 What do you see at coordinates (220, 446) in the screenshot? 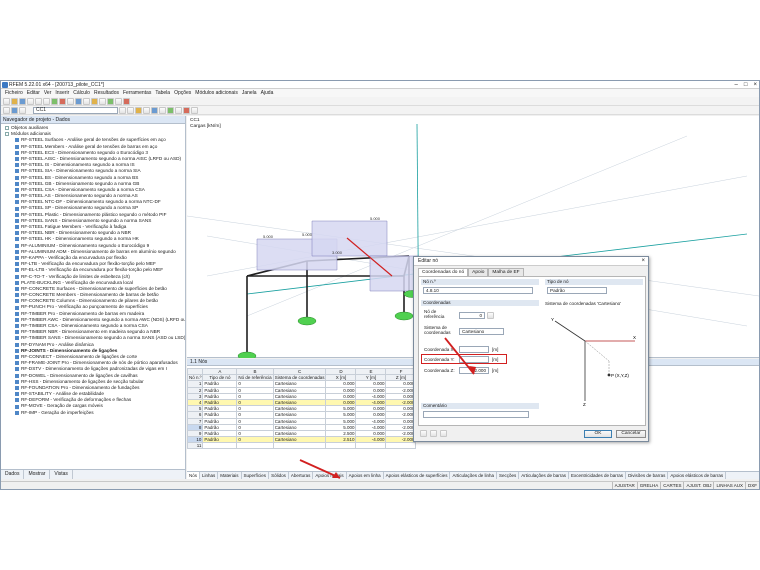
I see `cell-type` at bounding box center [220, 446].